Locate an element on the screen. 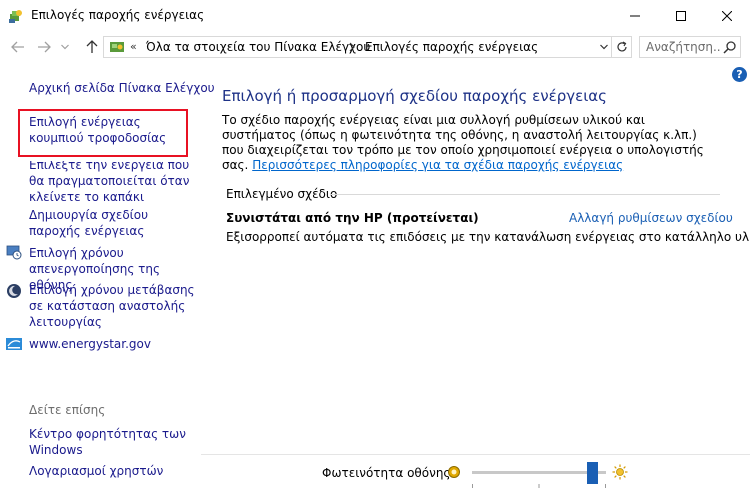  power-options-icon is located at coordinates (15, 16).